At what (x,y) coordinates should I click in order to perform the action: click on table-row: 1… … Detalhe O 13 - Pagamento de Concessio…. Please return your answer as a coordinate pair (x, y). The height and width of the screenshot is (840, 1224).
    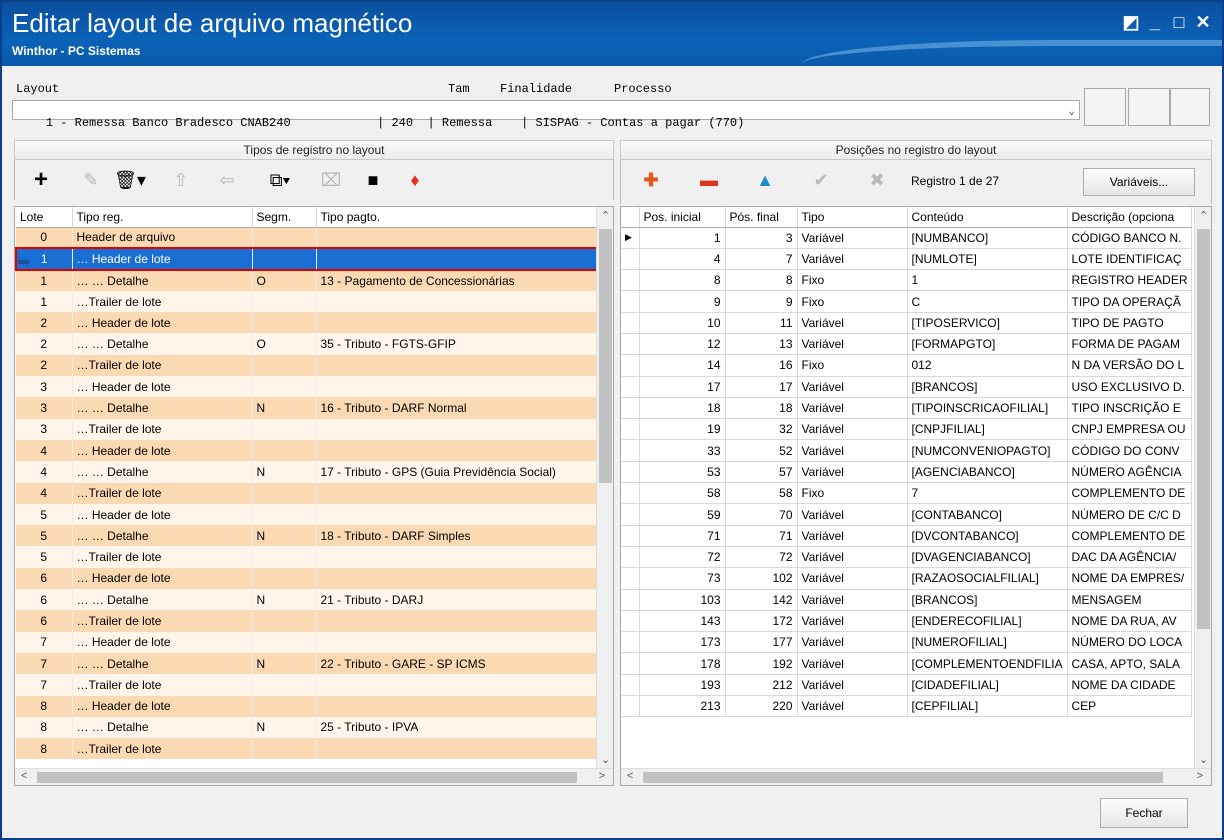
    Looking at the image, I should click on (307, 280).